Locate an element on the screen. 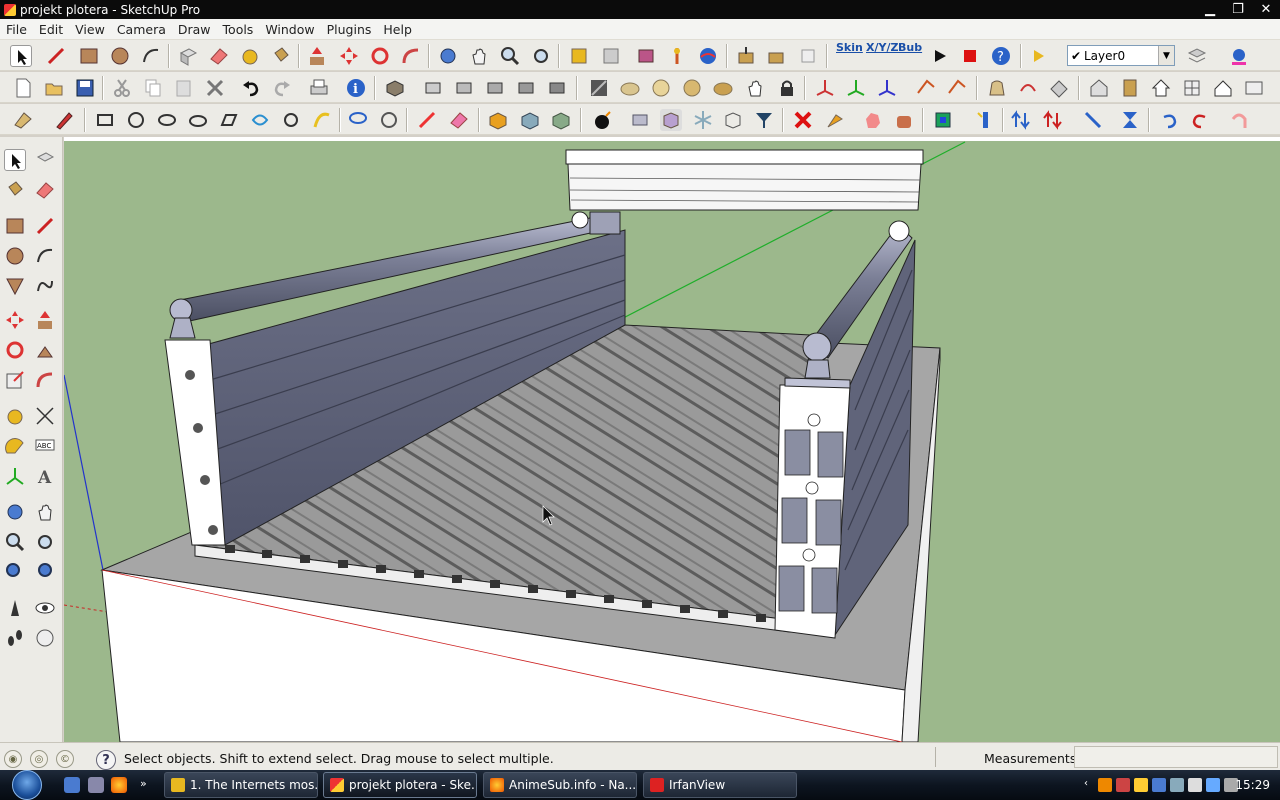  window-icon is located at coordinates (1192, 88).